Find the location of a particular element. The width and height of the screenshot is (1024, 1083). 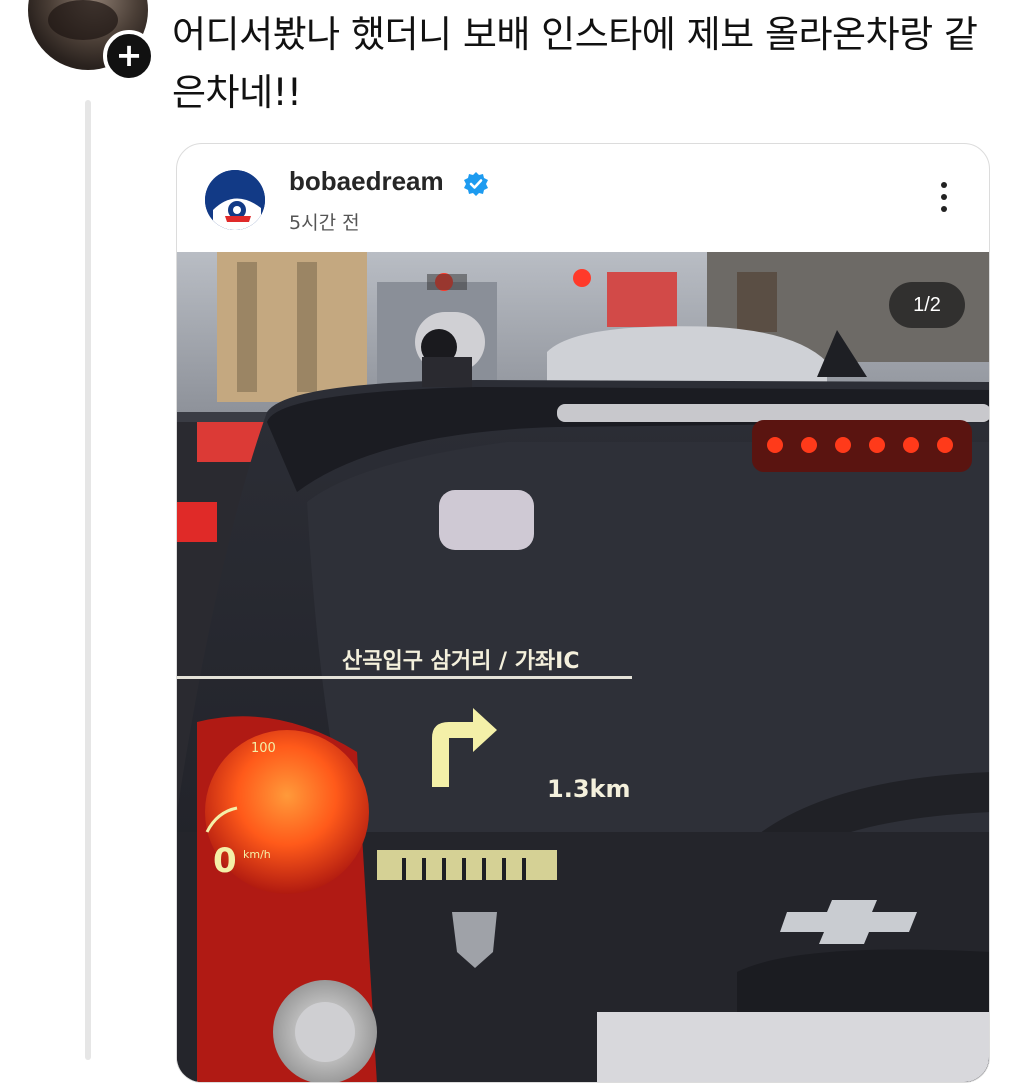

bobaedream-logo is located at coordinates (235, 200).